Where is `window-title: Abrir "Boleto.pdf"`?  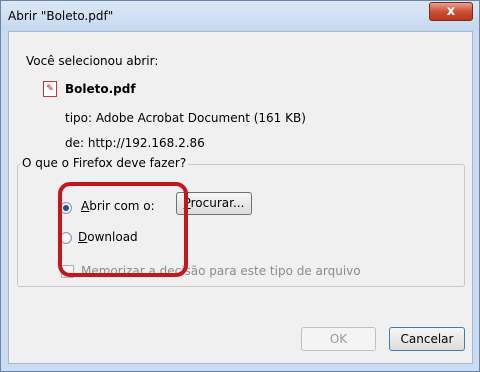
window-title: Abrir "Boleto.pdf" is located at coordinates (61, 16).